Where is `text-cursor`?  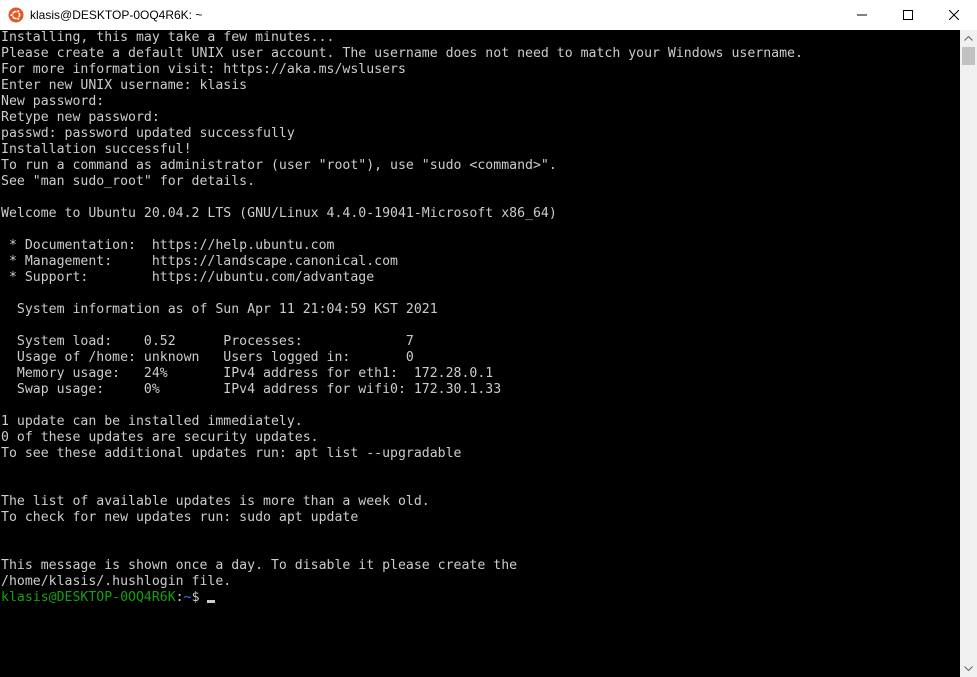 text-cursor is located at coordinates (211, 601).